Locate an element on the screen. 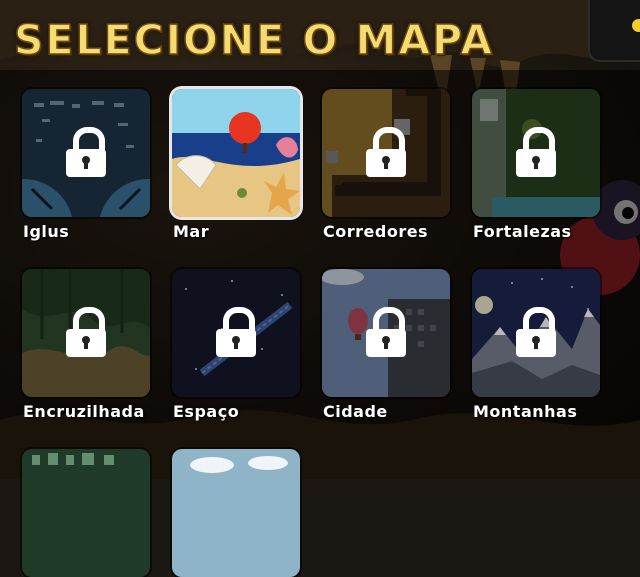 This screenshot has height=577, width=640. map-label-espaco: Espaço is located at coordinates (206, 411).